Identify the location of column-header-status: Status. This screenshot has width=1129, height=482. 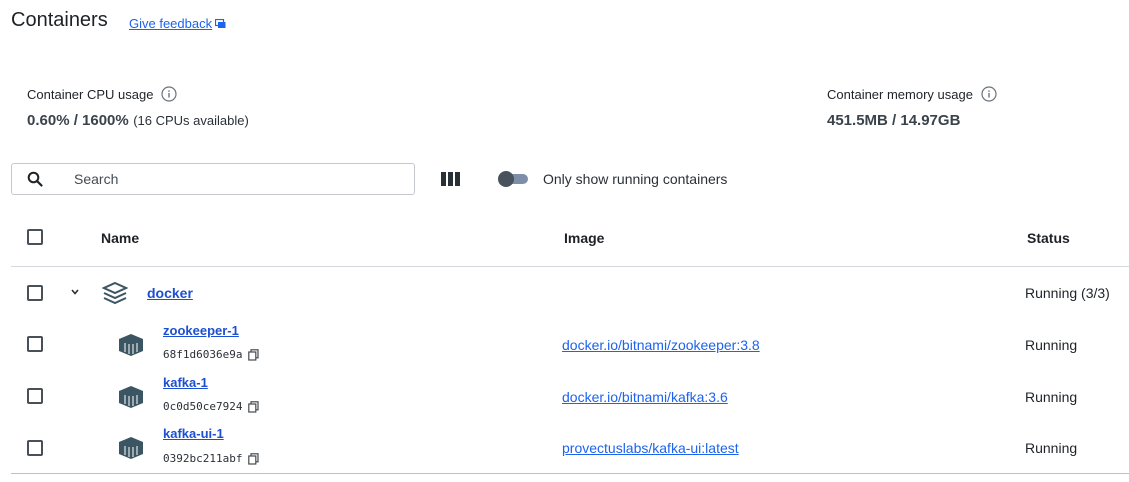
(1048, 238).